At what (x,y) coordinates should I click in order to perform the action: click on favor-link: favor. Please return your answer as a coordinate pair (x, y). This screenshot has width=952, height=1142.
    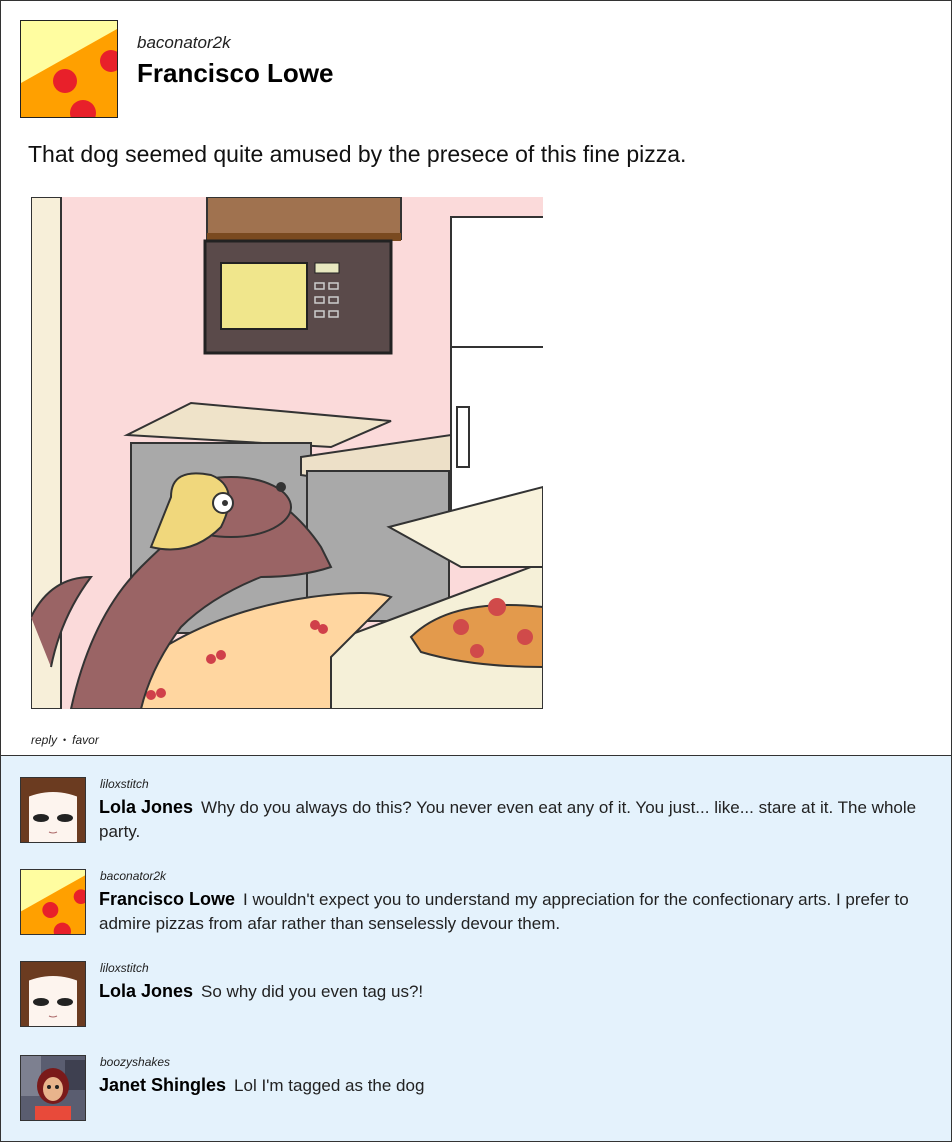
    Looking at the image, I should click on (85, 740).